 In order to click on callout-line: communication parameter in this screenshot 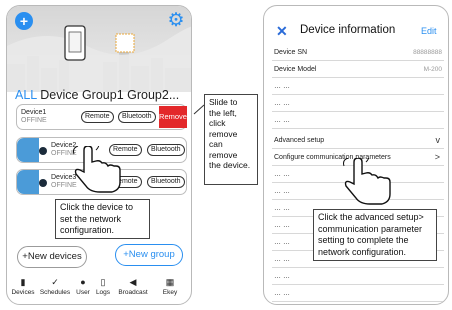, I will do `click(370, 228)`.